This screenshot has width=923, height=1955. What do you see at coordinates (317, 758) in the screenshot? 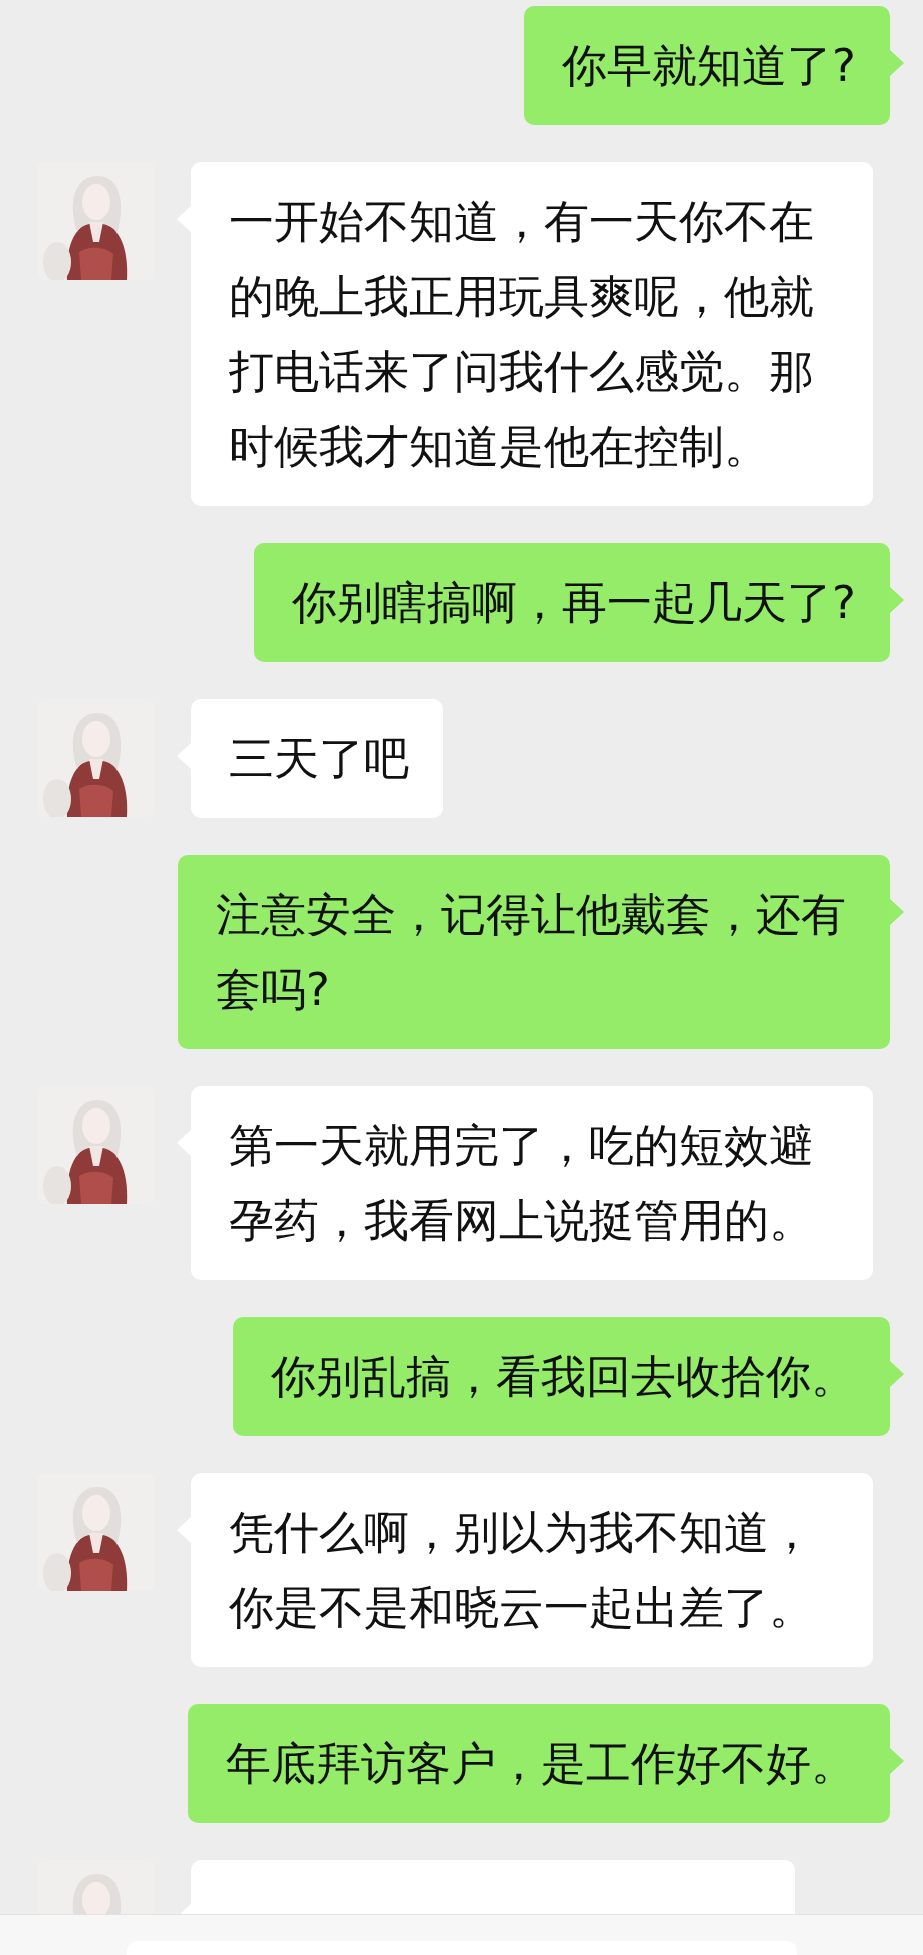
I see `message-bubble: 三天了吧` at bounding box center [317, 758].